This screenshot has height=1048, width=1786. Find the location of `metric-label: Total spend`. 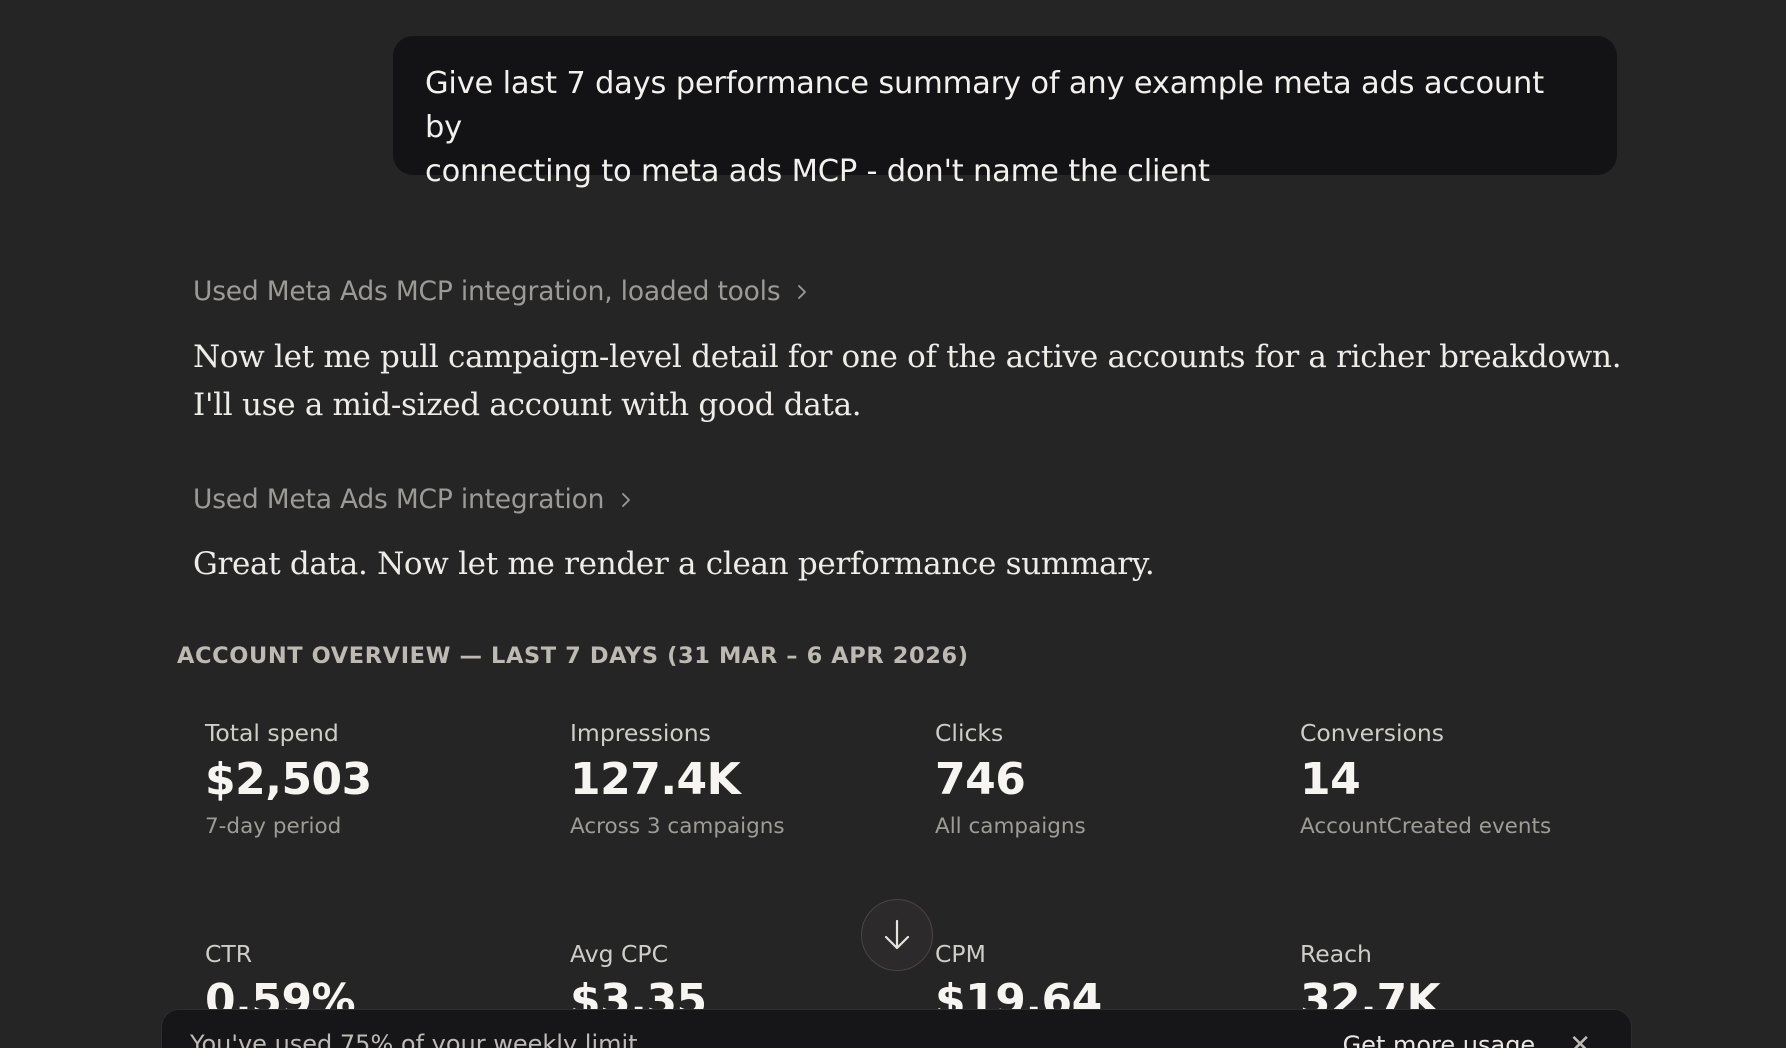

metric-label: Total spend is located at coordinates (272, 733).